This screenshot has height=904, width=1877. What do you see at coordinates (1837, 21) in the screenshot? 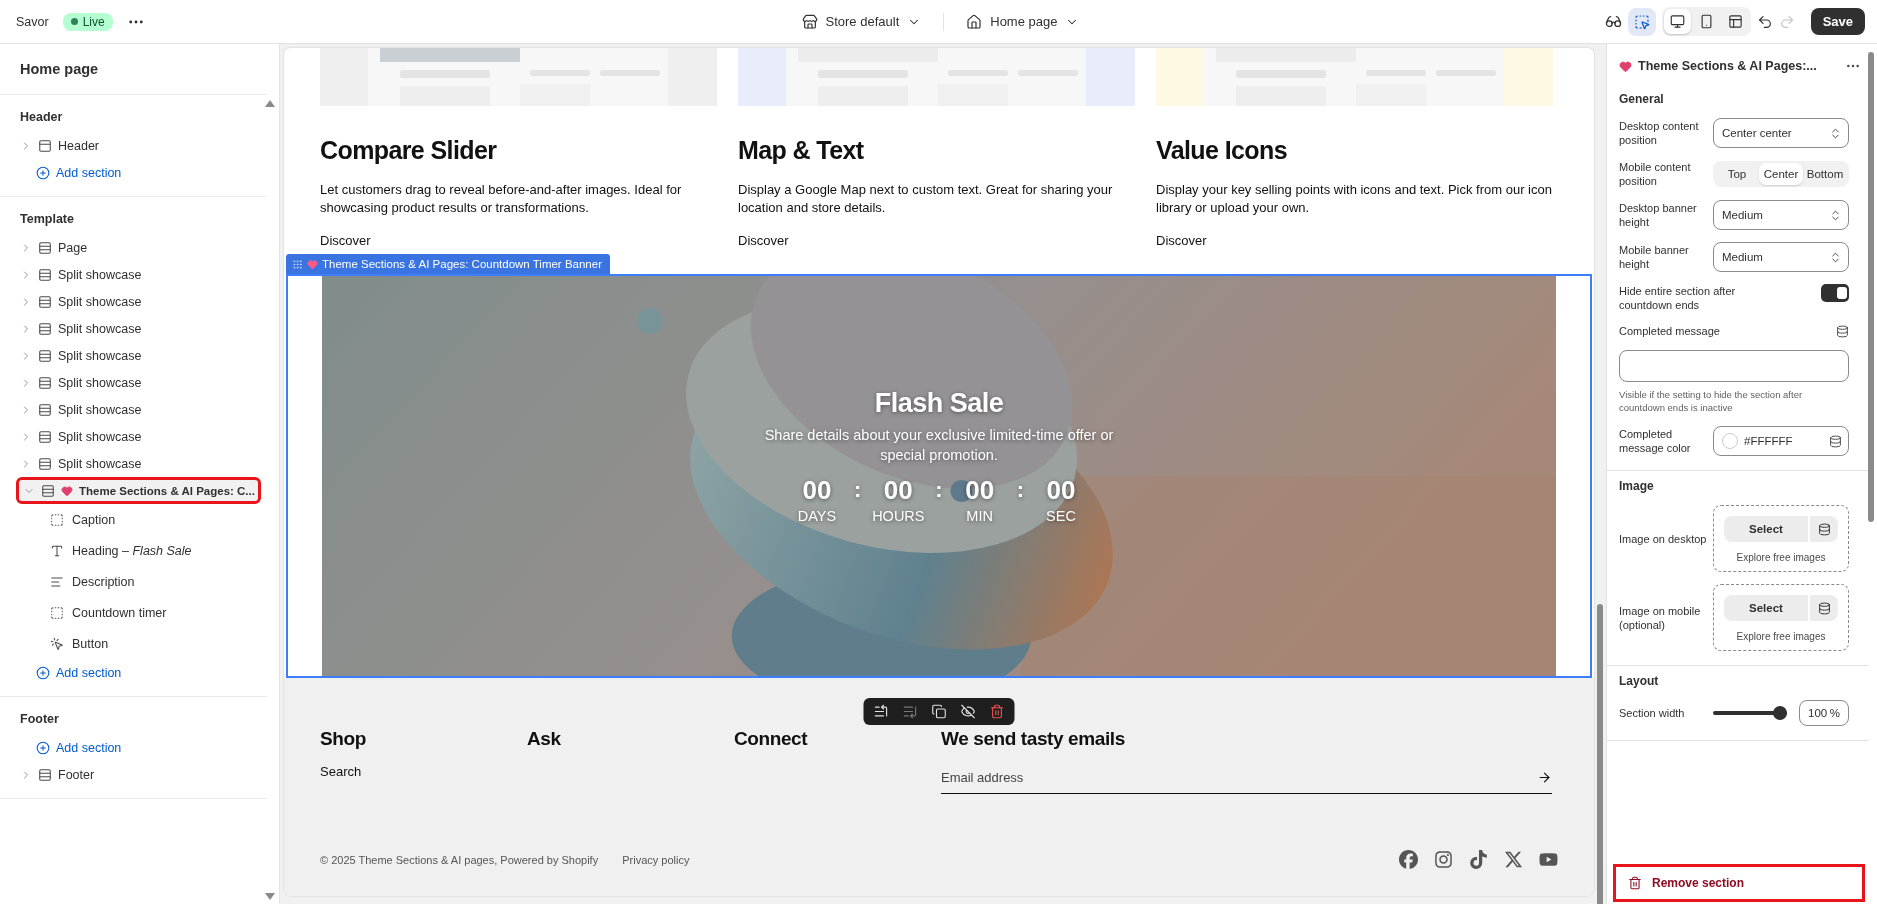
I see `save-button: Save` at bounding box center [1837, 21].